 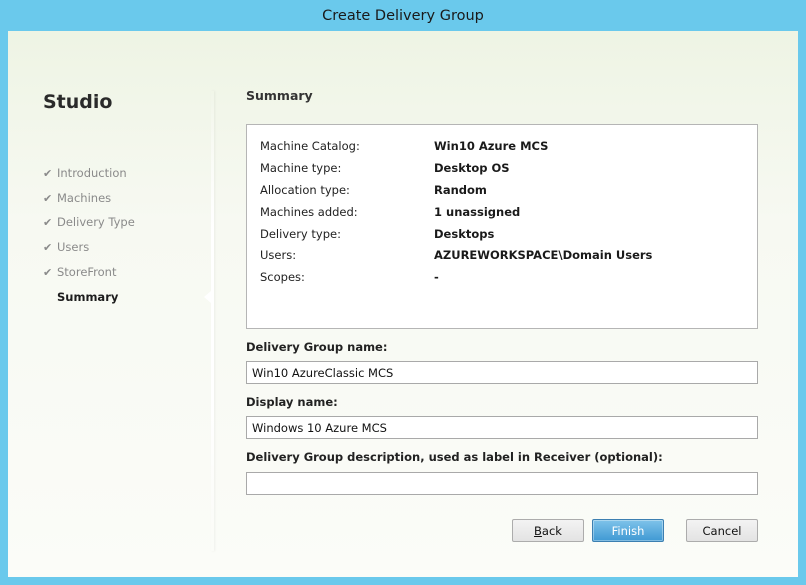 I want to click on group-name-input, so click(x=502, y=372).